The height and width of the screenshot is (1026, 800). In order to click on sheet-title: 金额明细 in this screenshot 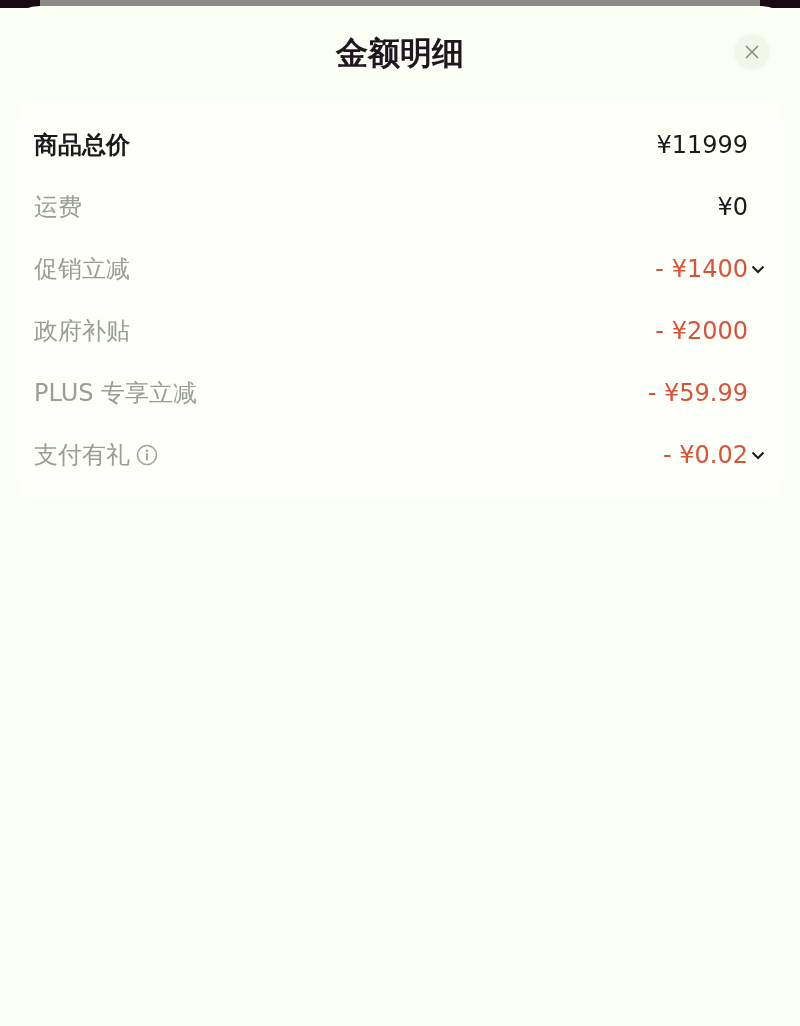, I will do `click(400, 53)`.